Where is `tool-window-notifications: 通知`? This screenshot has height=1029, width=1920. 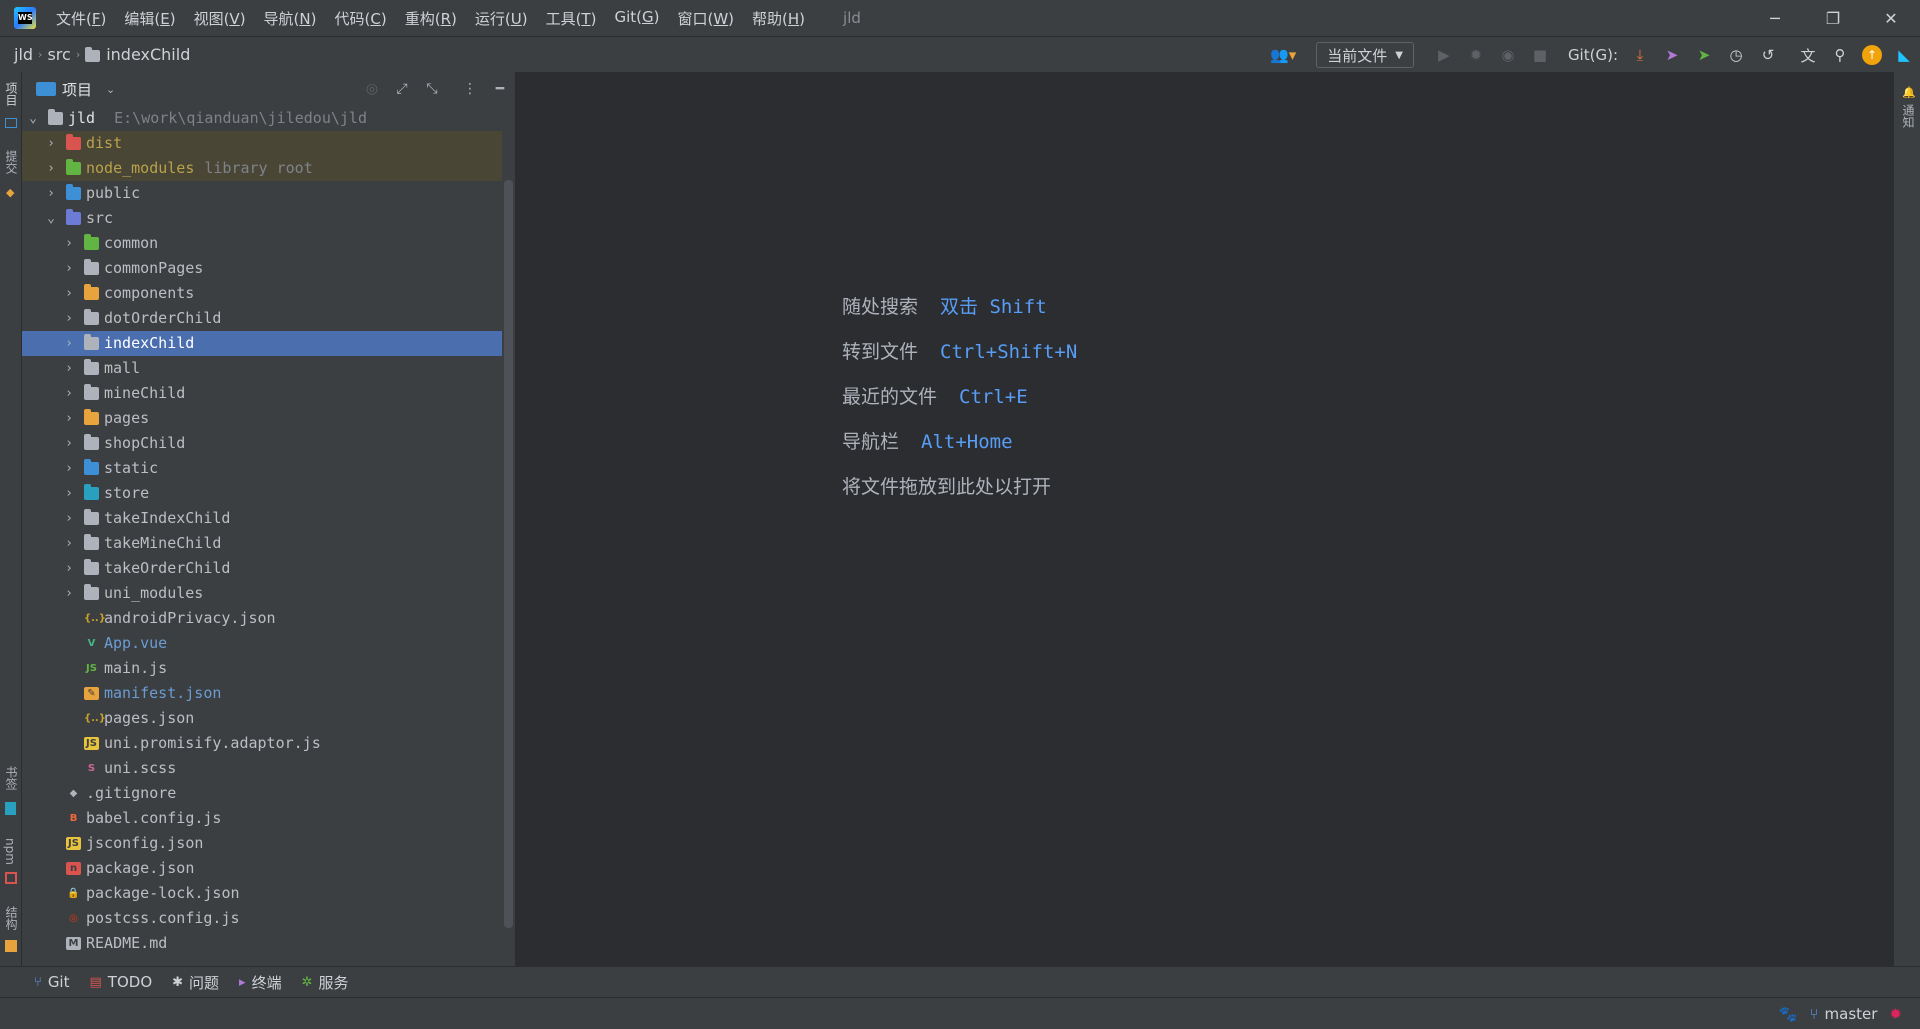
tool-window-notifications: 通知 is located at coordinates (1908, 116).